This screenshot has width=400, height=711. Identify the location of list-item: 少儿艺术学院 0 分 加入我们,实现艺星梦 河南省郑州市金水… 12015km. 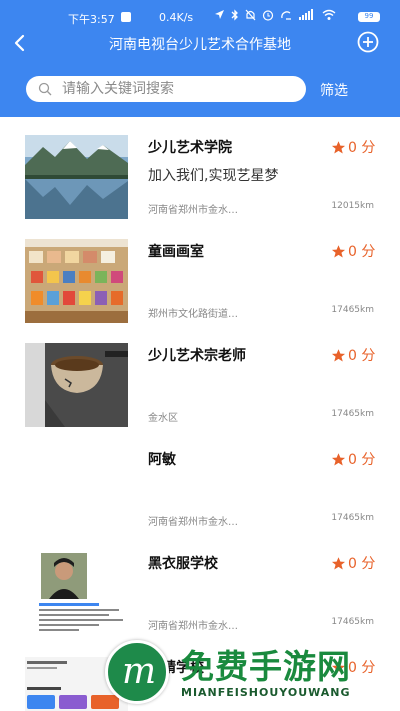
(200, 169).